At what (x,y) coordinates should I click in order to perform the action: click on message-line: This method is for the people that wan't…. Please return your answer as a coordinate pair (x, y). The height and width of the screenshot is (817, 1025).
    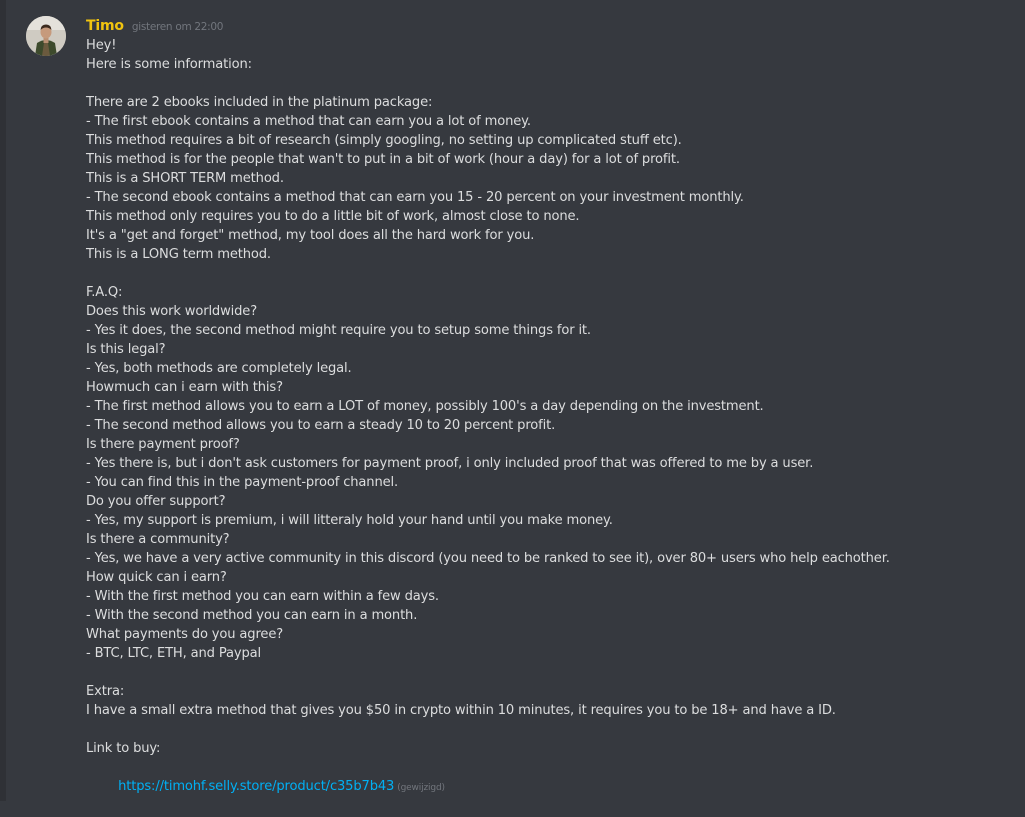
    Looking at the image, I should click on (383, 159).